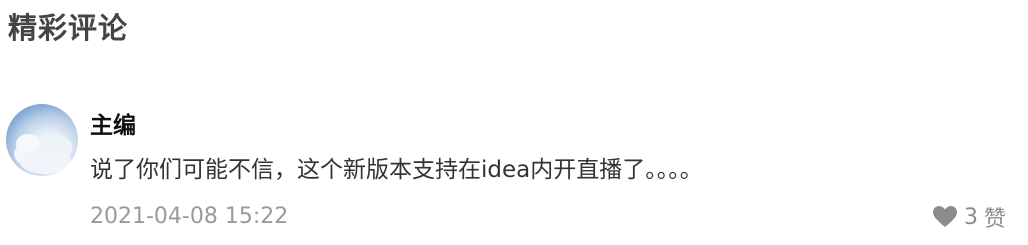  What do you see at coordinates (994, 219) in the screenshot?
I see `like-label: 赞` at bounding box center [994, 219].